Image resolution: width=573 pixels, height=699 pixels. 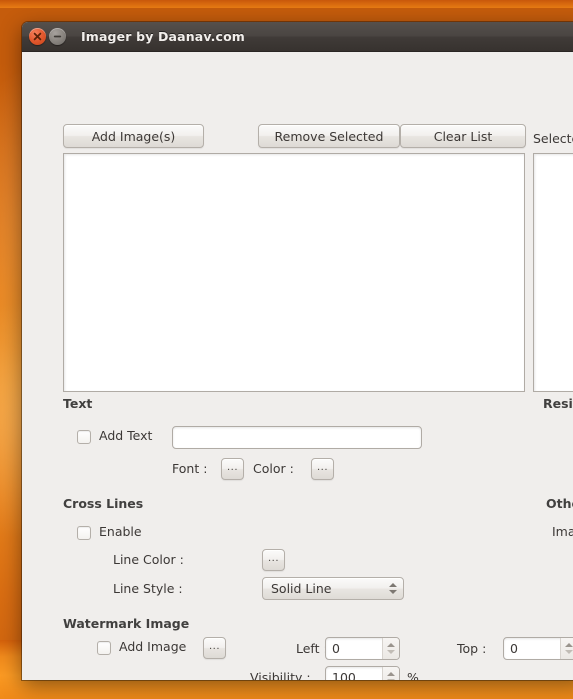 I want to click on color-label: Color :, so click(x=273, y=468).